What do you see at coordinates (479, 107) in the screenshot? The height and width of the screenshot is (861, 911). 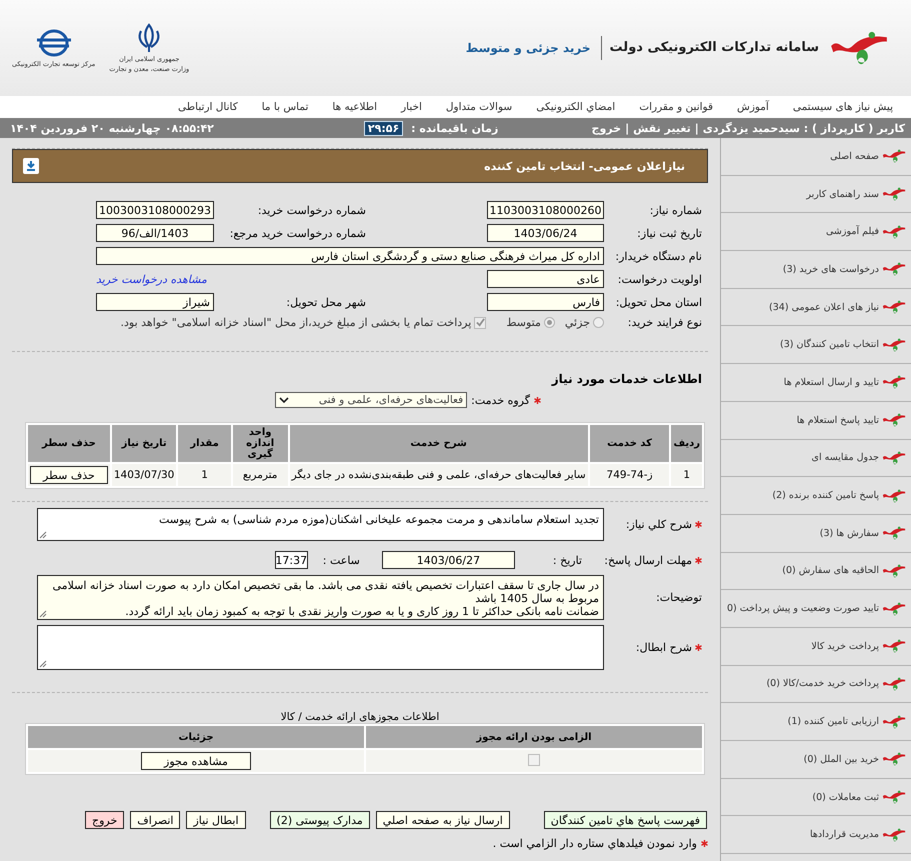 I see `nav-link: سوالات متداول` at bounding box center [479, 107].